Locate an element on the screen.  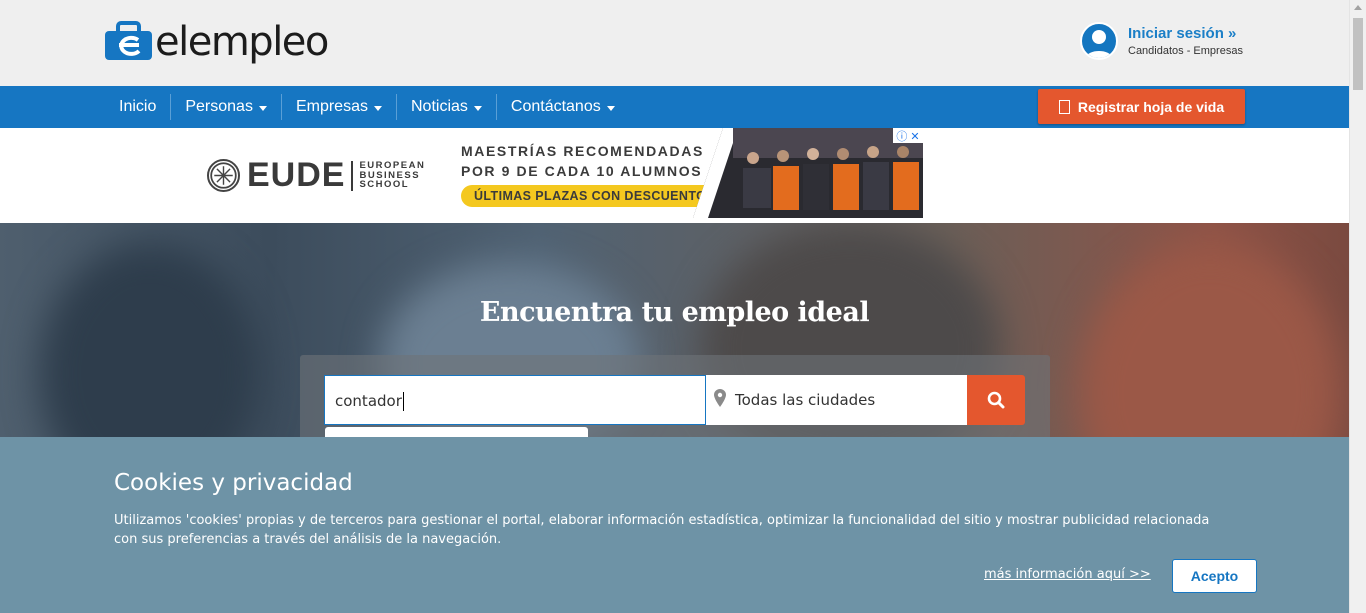
login-link: Iniciar sesión » is located at coordinates (1185, 33).